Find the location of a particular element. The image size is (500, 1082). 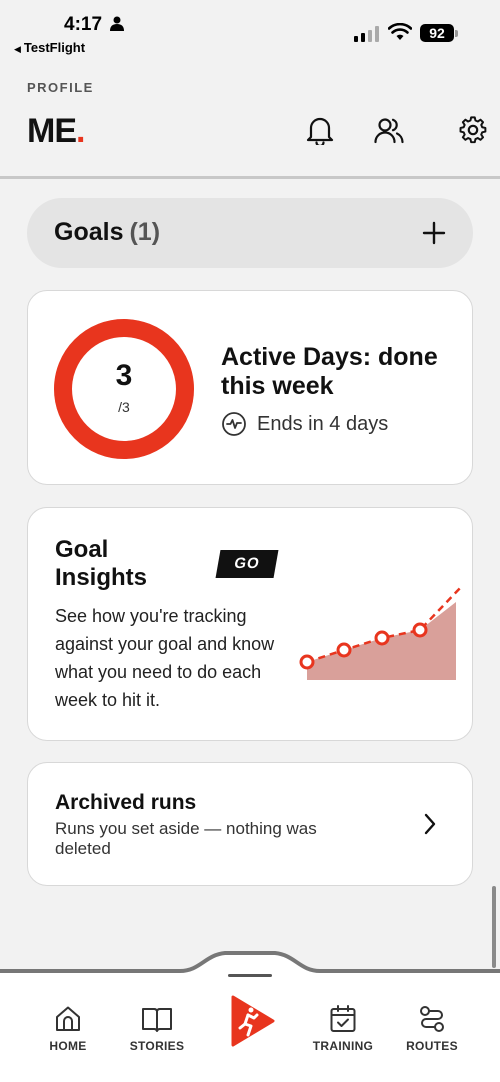

wifi-icon is located at coordinates (400, 31).